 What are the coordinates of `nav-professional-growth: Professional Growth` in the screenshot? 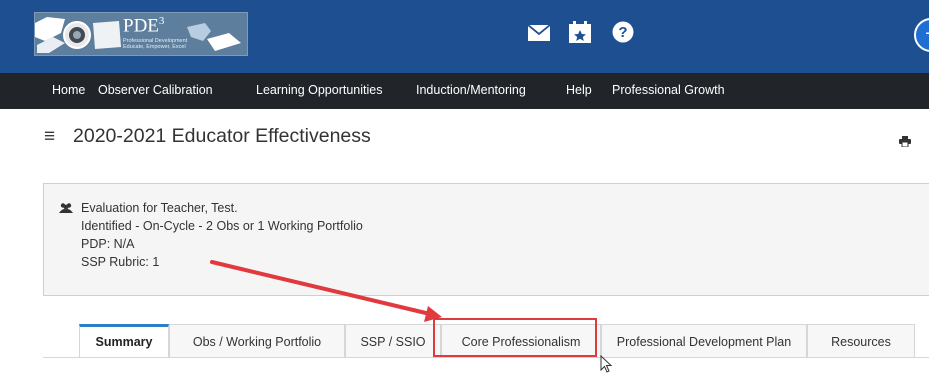 It's located at (668, 90).